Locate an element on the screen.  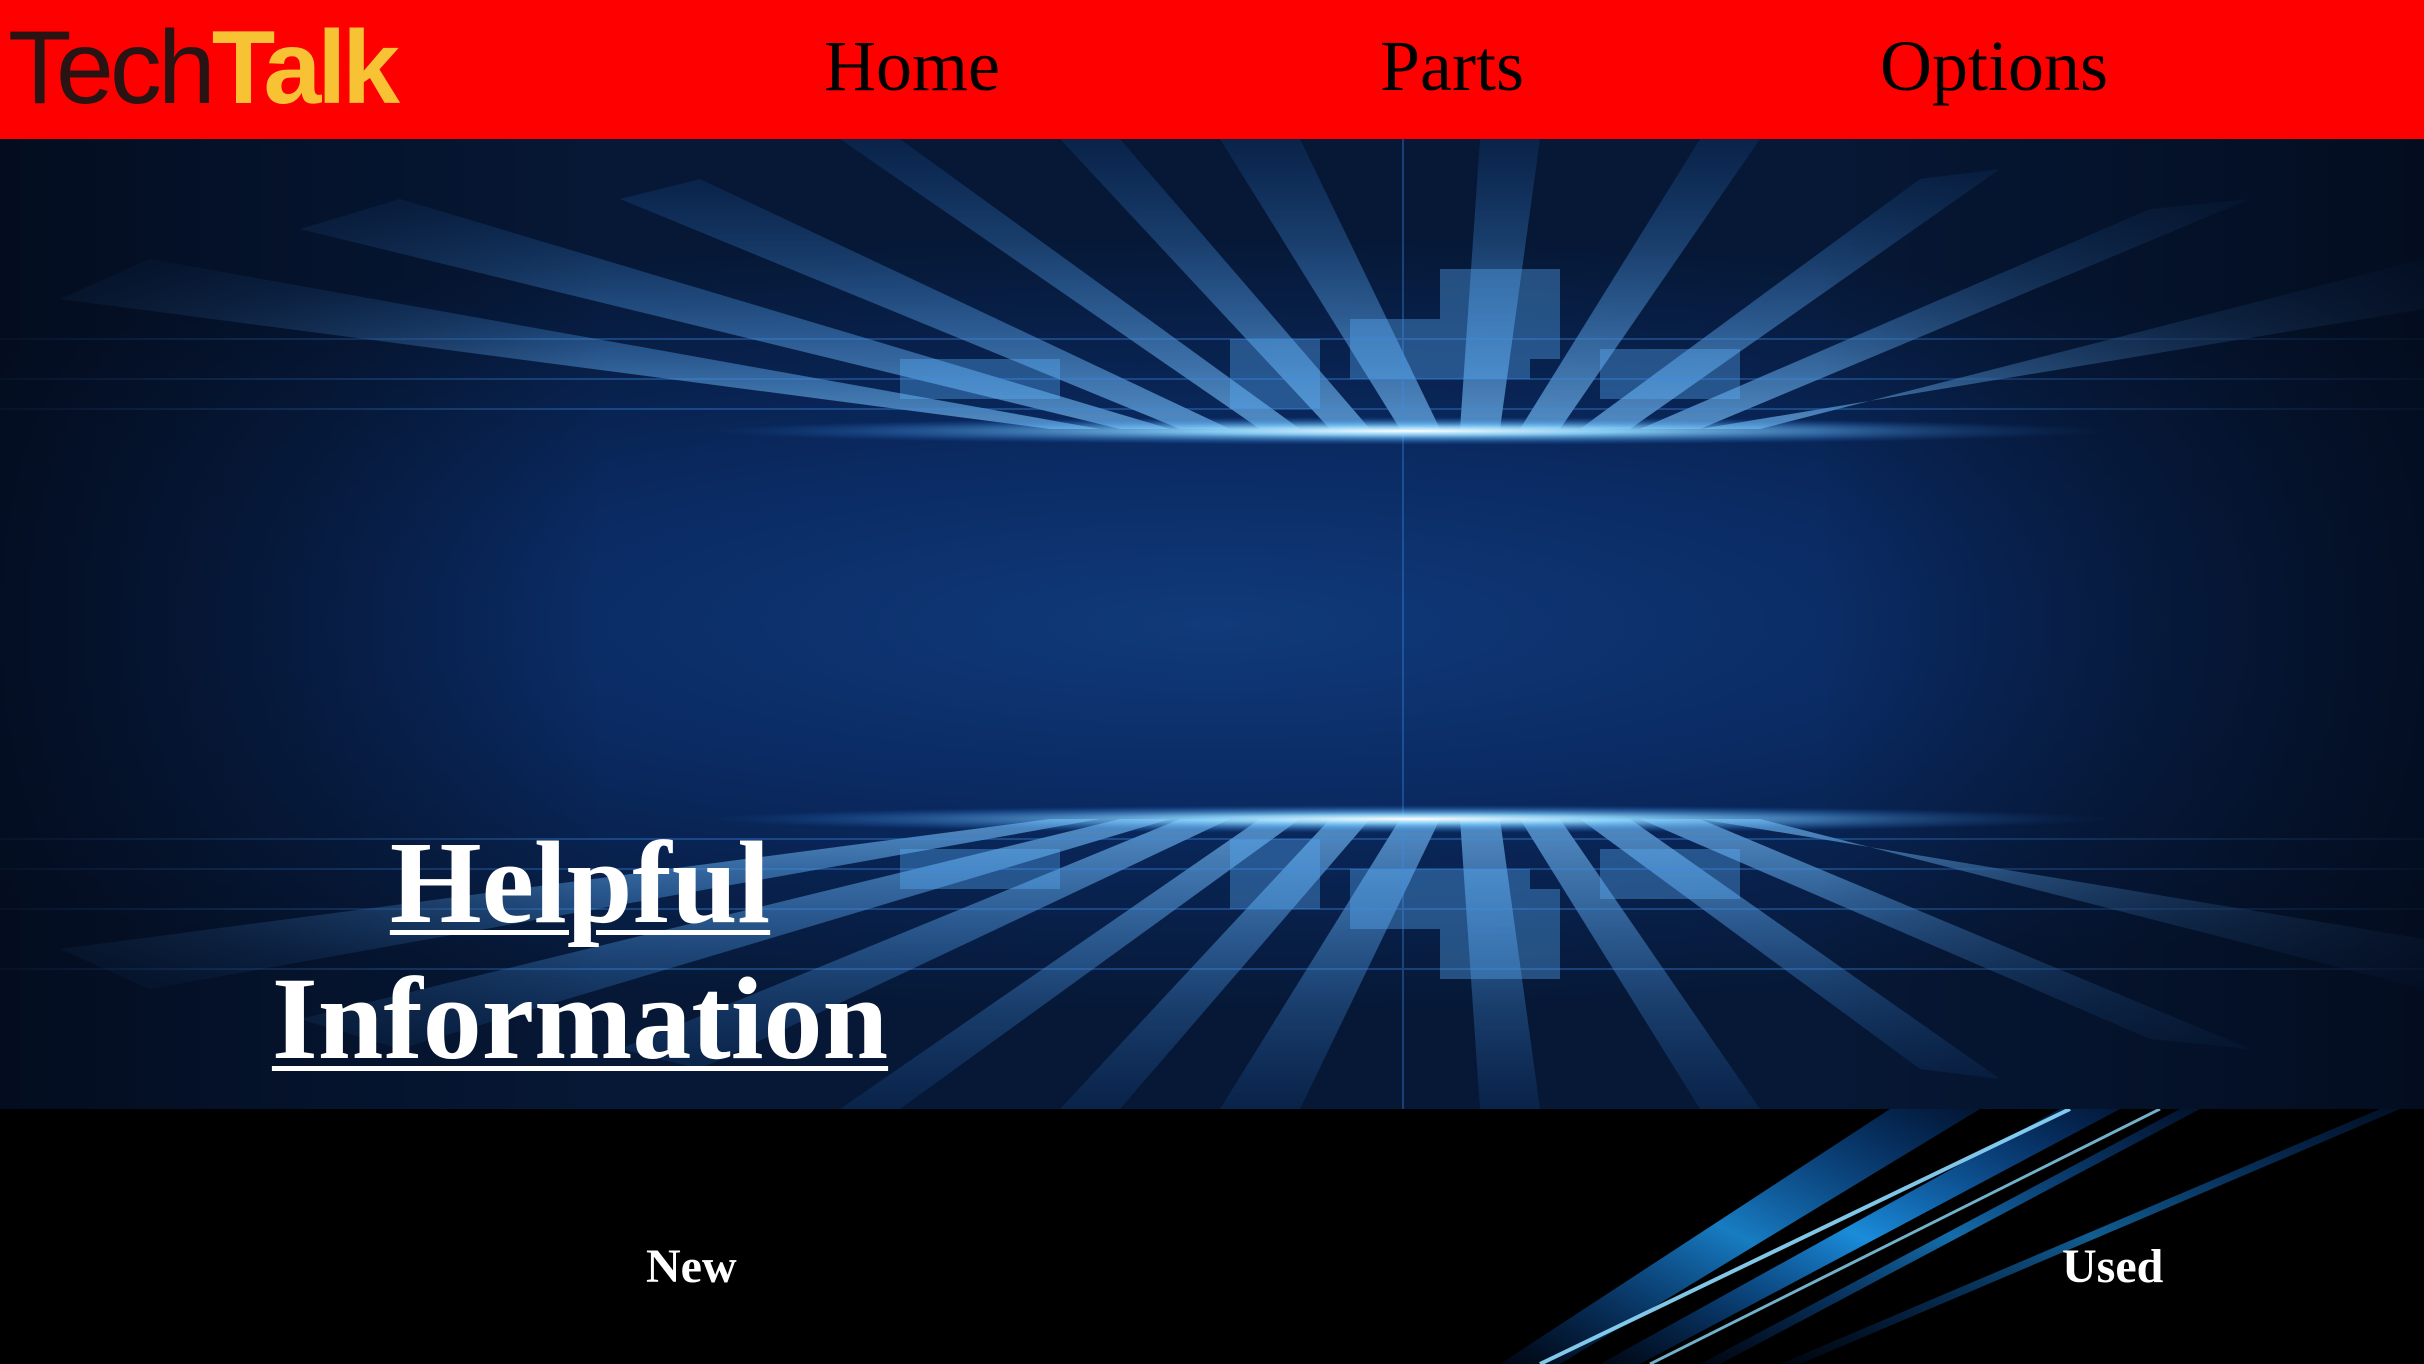
hero-title: Helpful Information is located at coordinates (580, 951).